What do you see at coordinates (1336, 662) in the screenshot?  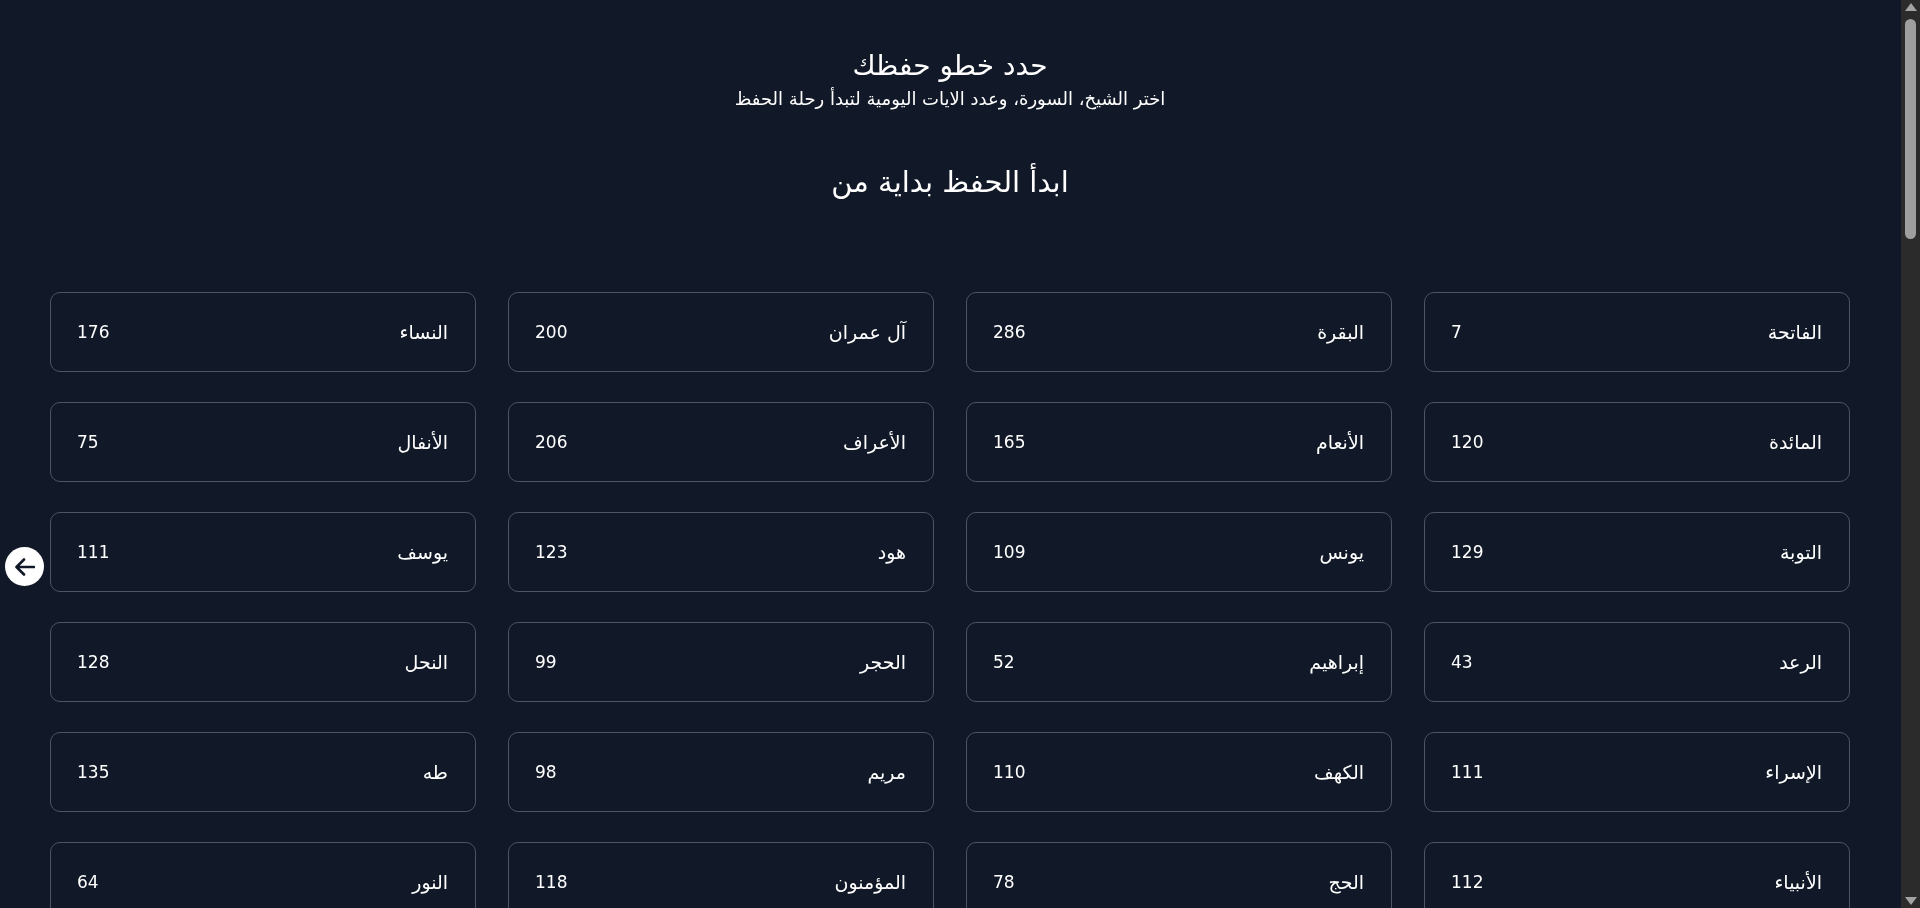 I see `surah-name: إبراهيم` at bounding box center [1336, 662].